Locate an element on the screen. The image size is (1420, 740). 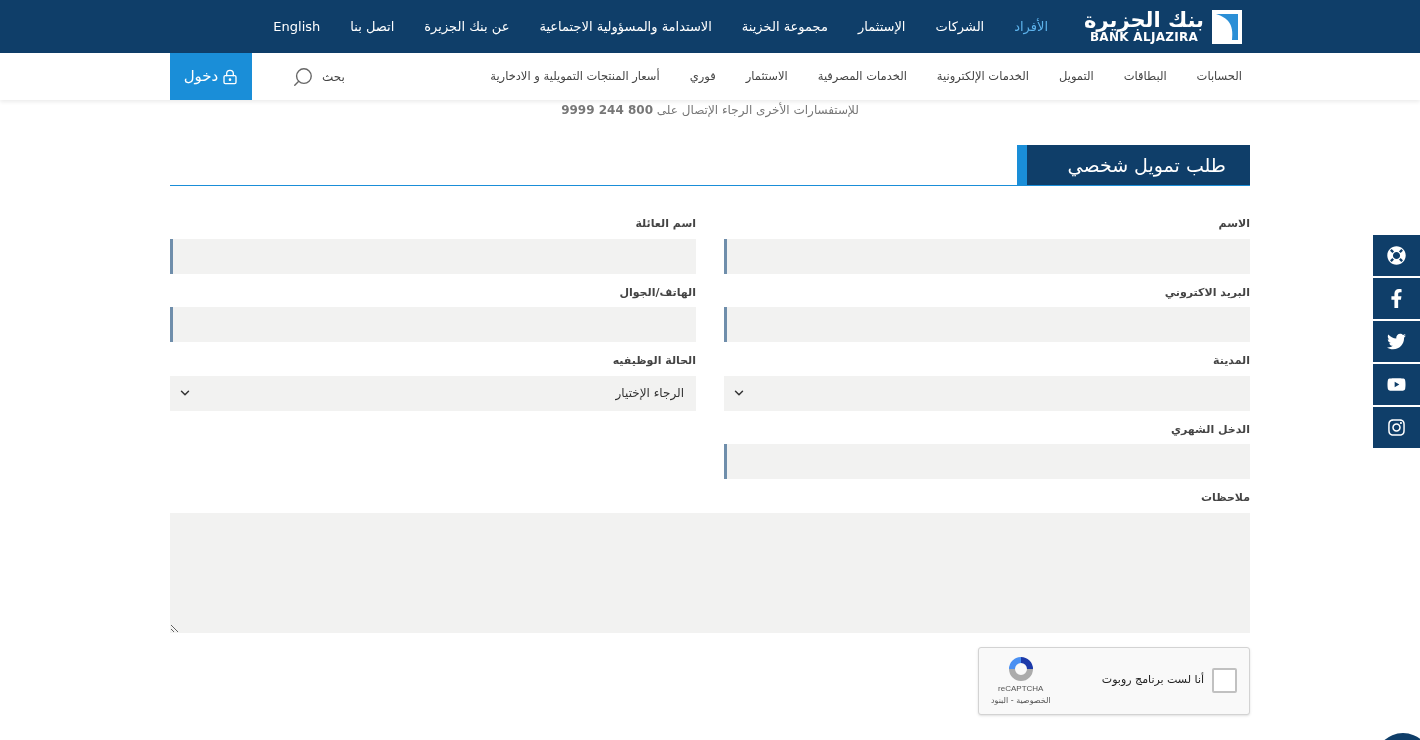
field-label: الحالة الوظيفيه is located at coordinates (654, 361).